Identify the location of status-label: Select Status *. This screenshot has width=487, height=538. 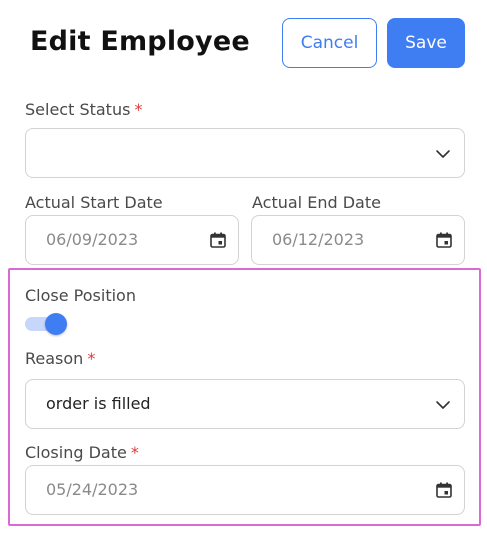
(83, 109).